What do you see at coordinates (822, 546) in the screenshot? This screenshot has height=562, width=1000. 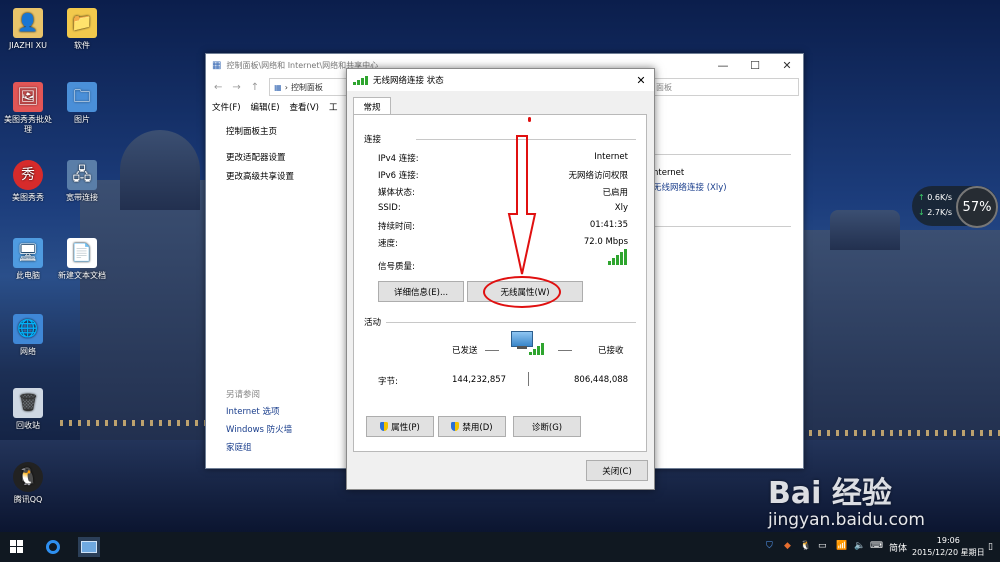 I see `battery-icon: ▭` at bounding box center [822, 546].